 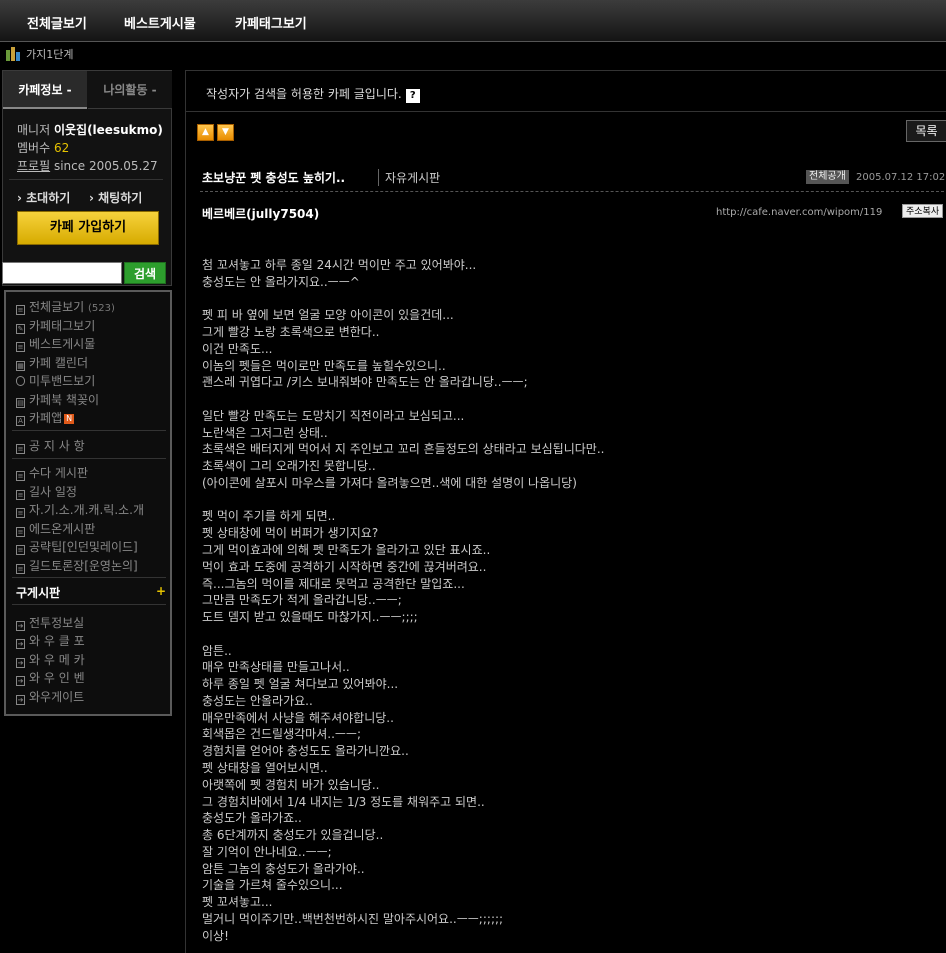 I want to click on menu-item-link-1: ➔ 전투정보실, so click(x=50, y=622).